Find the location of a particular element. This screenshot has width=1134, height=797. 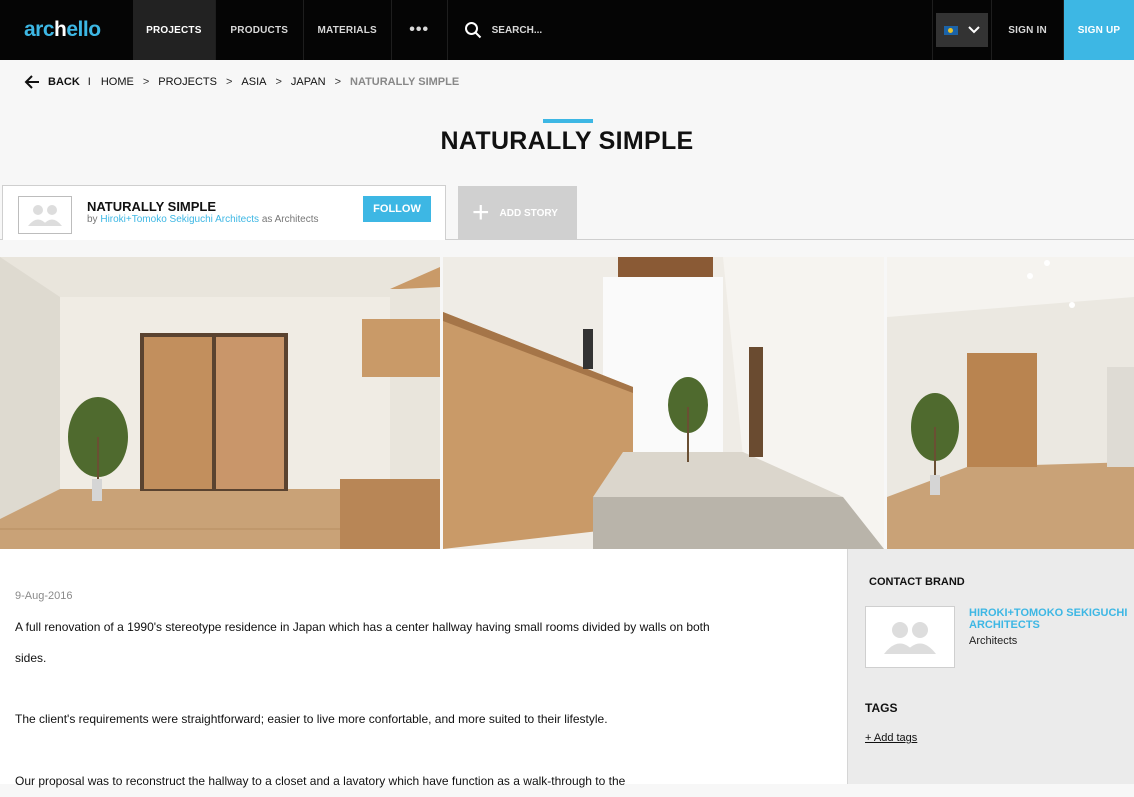

byline-role: as Architects is located at coordinates (290, 219).